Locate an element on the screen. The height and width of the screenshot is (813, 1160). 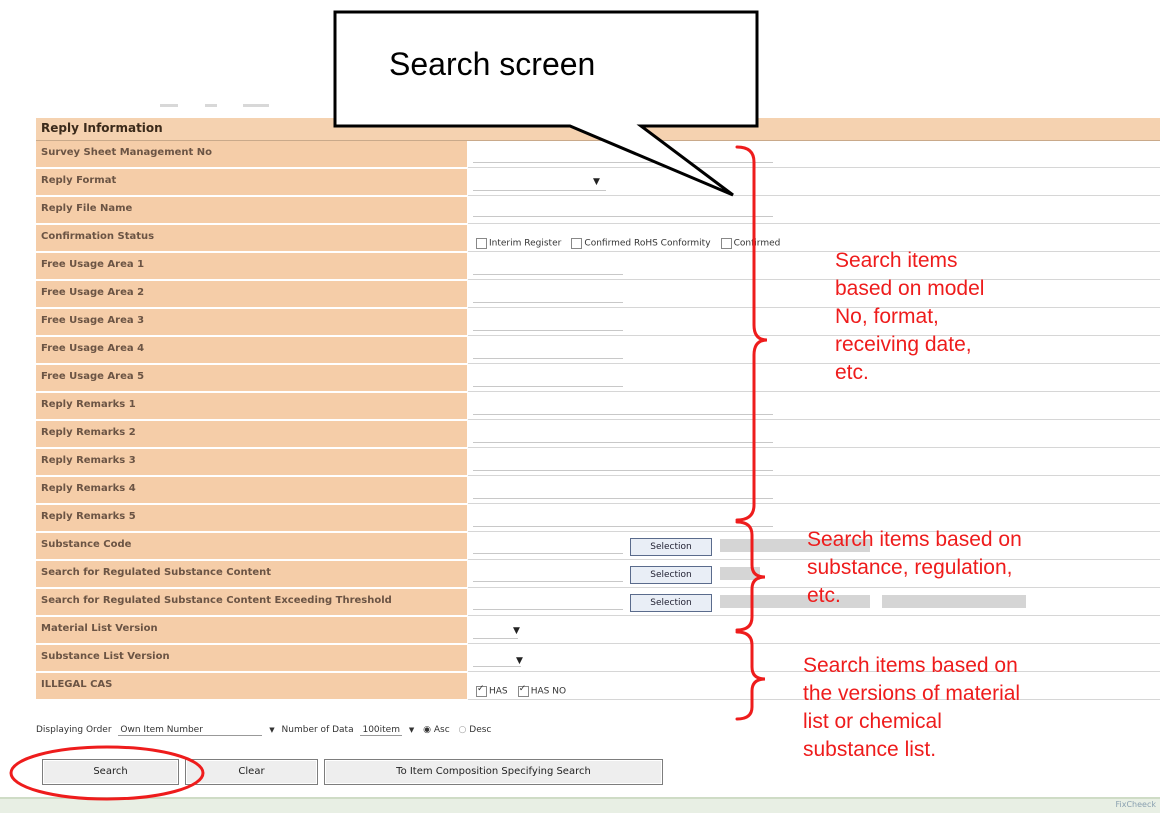
brace-icon is located at coordinates (751, 433).